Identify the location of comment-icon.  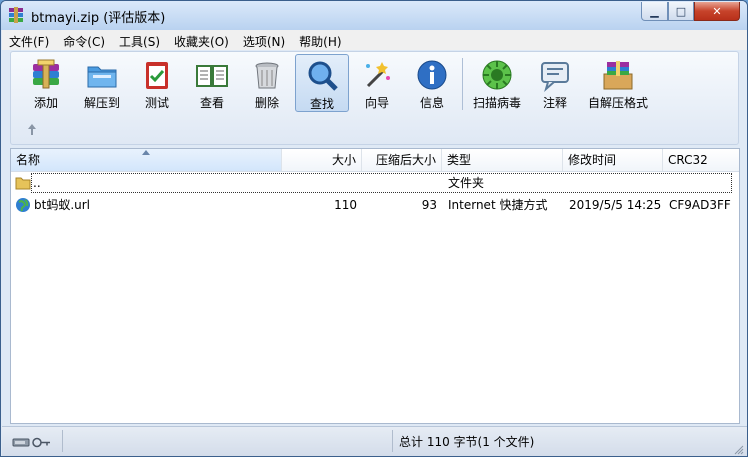
(555, 77).